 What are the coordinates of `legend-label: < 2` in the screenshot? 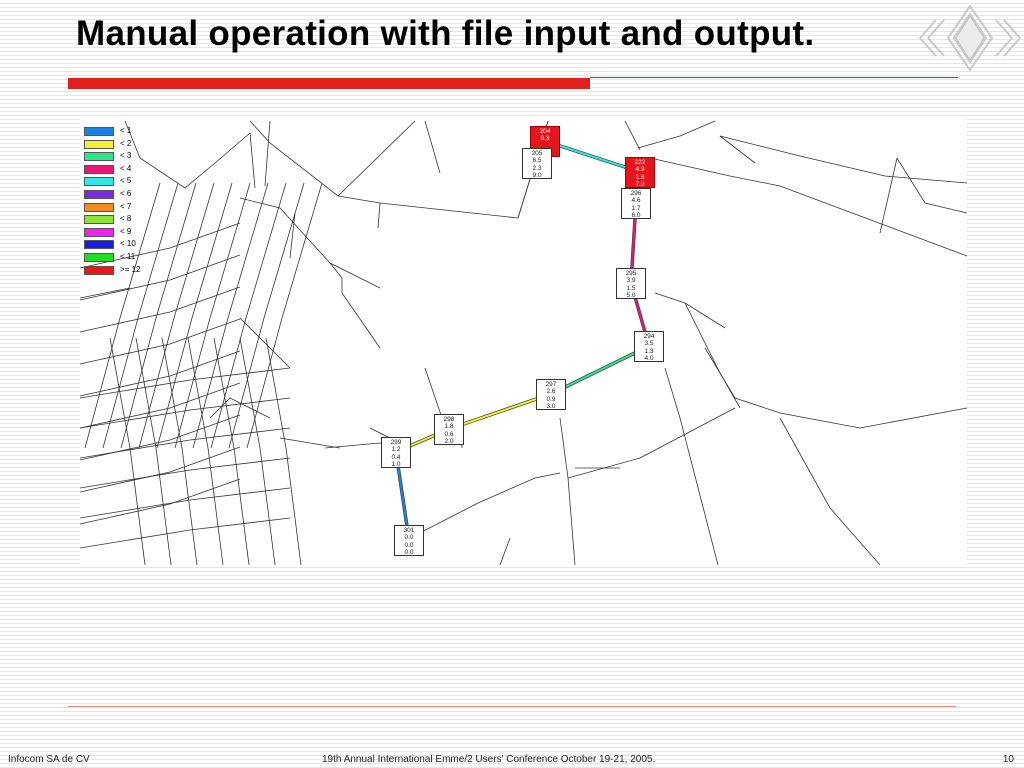 It's located at (126, 143).